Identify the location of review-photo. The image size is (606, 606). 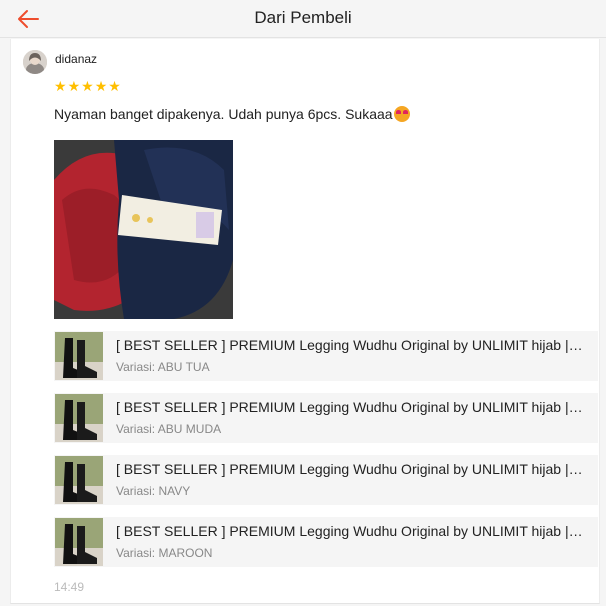
(143, 229).